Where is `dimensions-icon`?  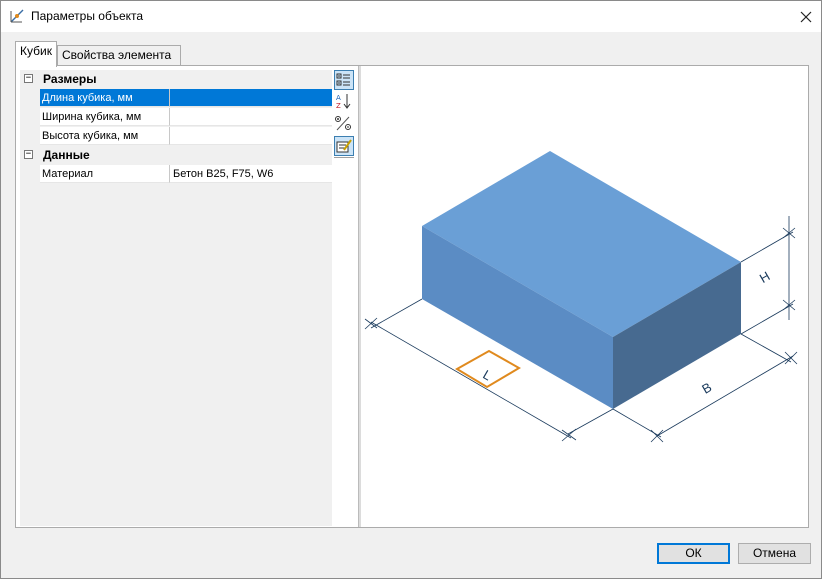 dimensions-icon is located at coordinates (17, 16).